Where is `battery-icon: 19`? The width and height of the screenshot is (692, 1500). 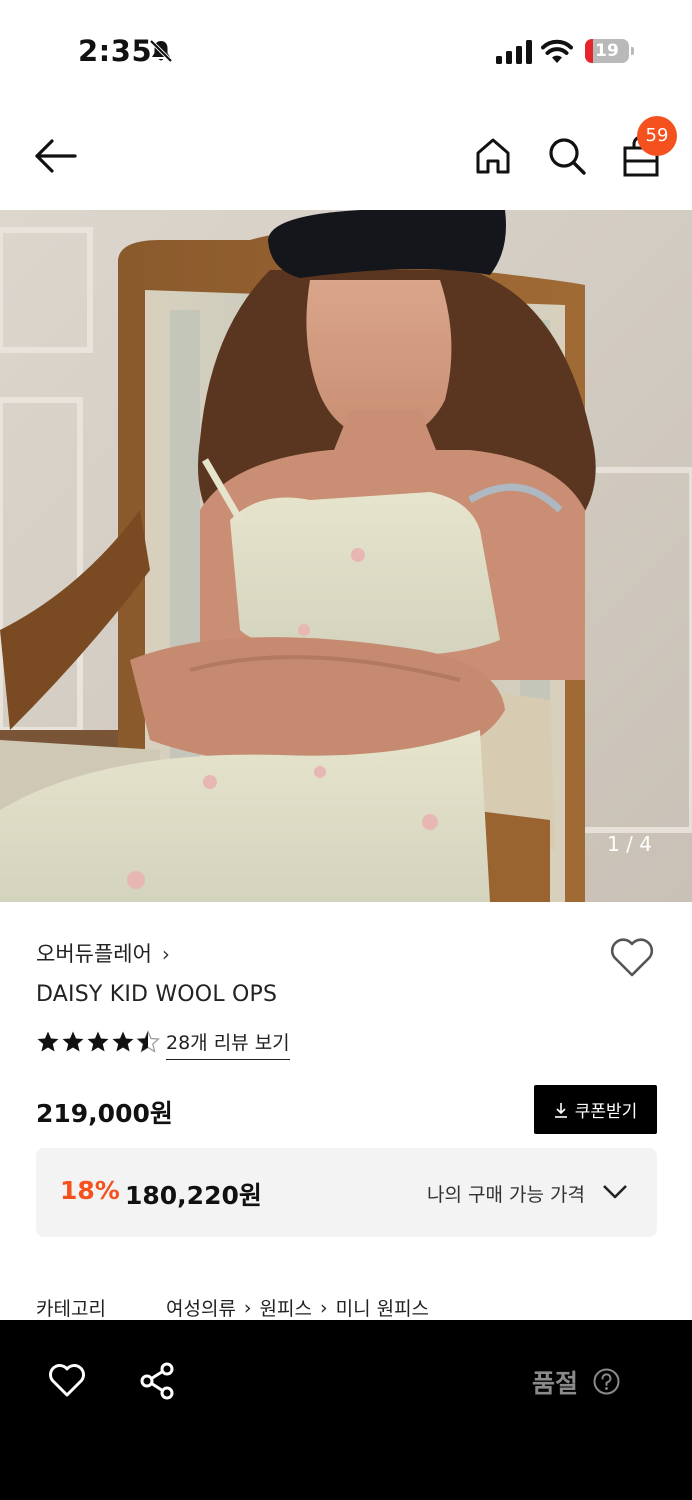 battery-icon: 19 is located at coordinates (607, 51).